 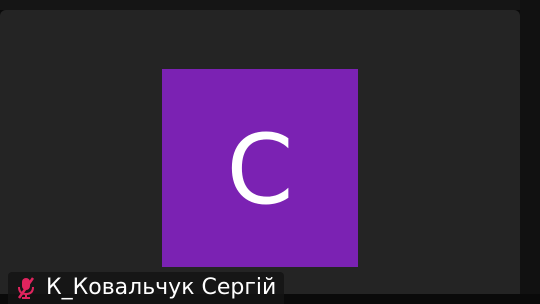 I want to click on participant-name-bar: К_Ковальчук Сергій, so click(x=146, y=288).